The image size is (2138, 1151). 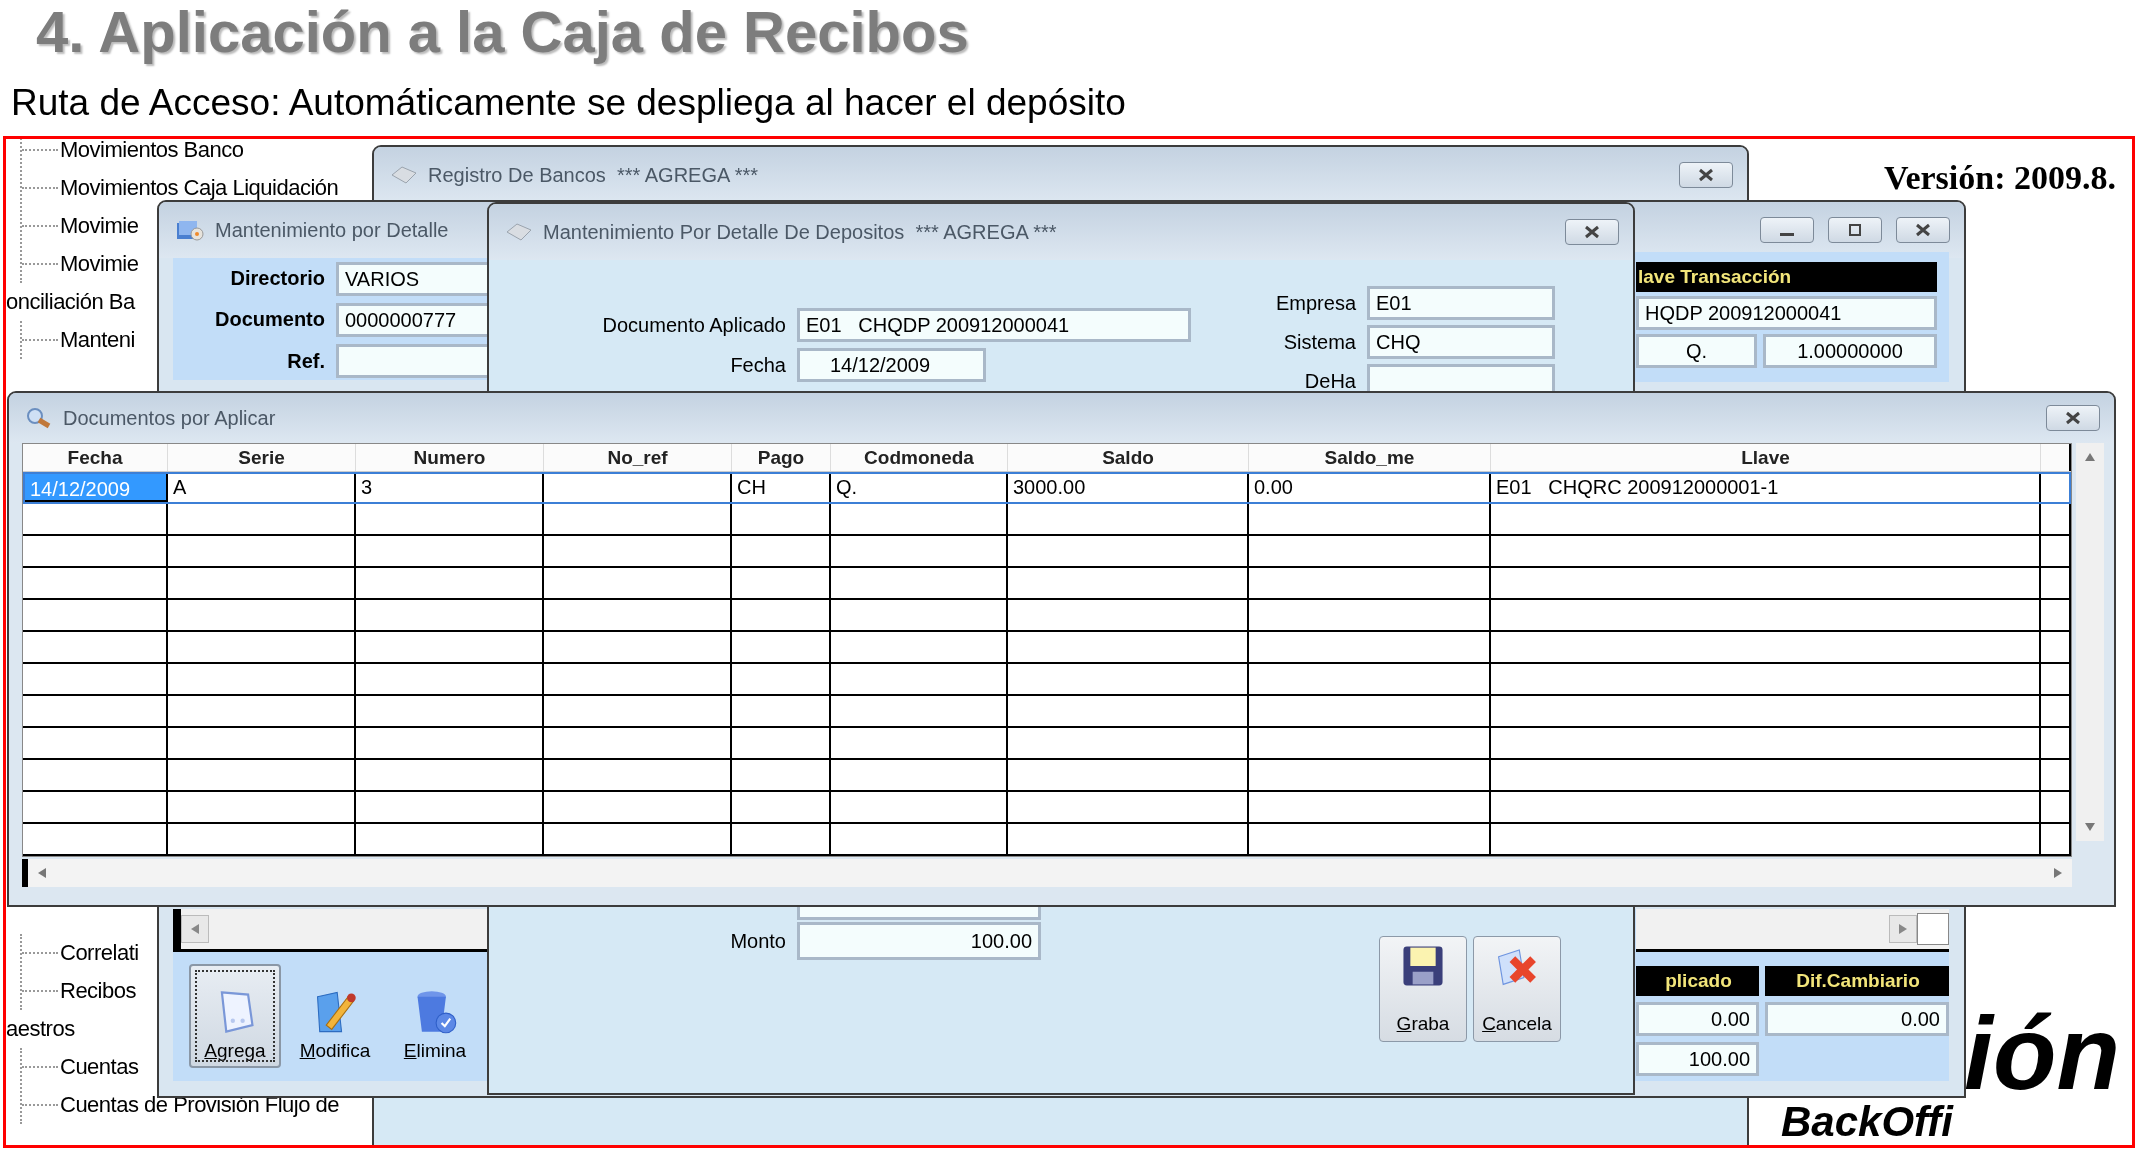 What do you see at coordinates (1517, 989) in the screenshot?
I see `action-button: Cancela` at bounding box center [1517, 989].